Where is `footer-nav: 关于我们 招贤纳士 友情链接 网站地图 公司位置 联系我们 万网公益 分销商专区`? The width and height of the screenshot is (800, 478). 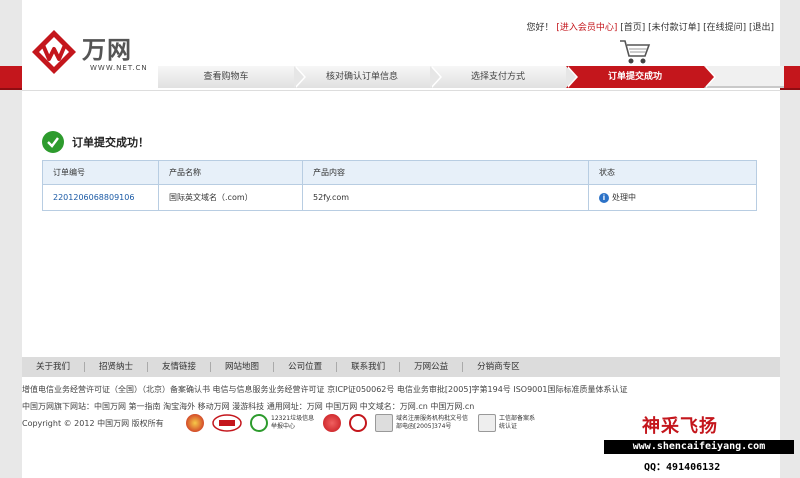
footer-nav: 关于我们 招贤纳士 友情链接 网站地图 公司位置 联系我们 万网公益 分销商专区 is located at coordinates (401, 367).